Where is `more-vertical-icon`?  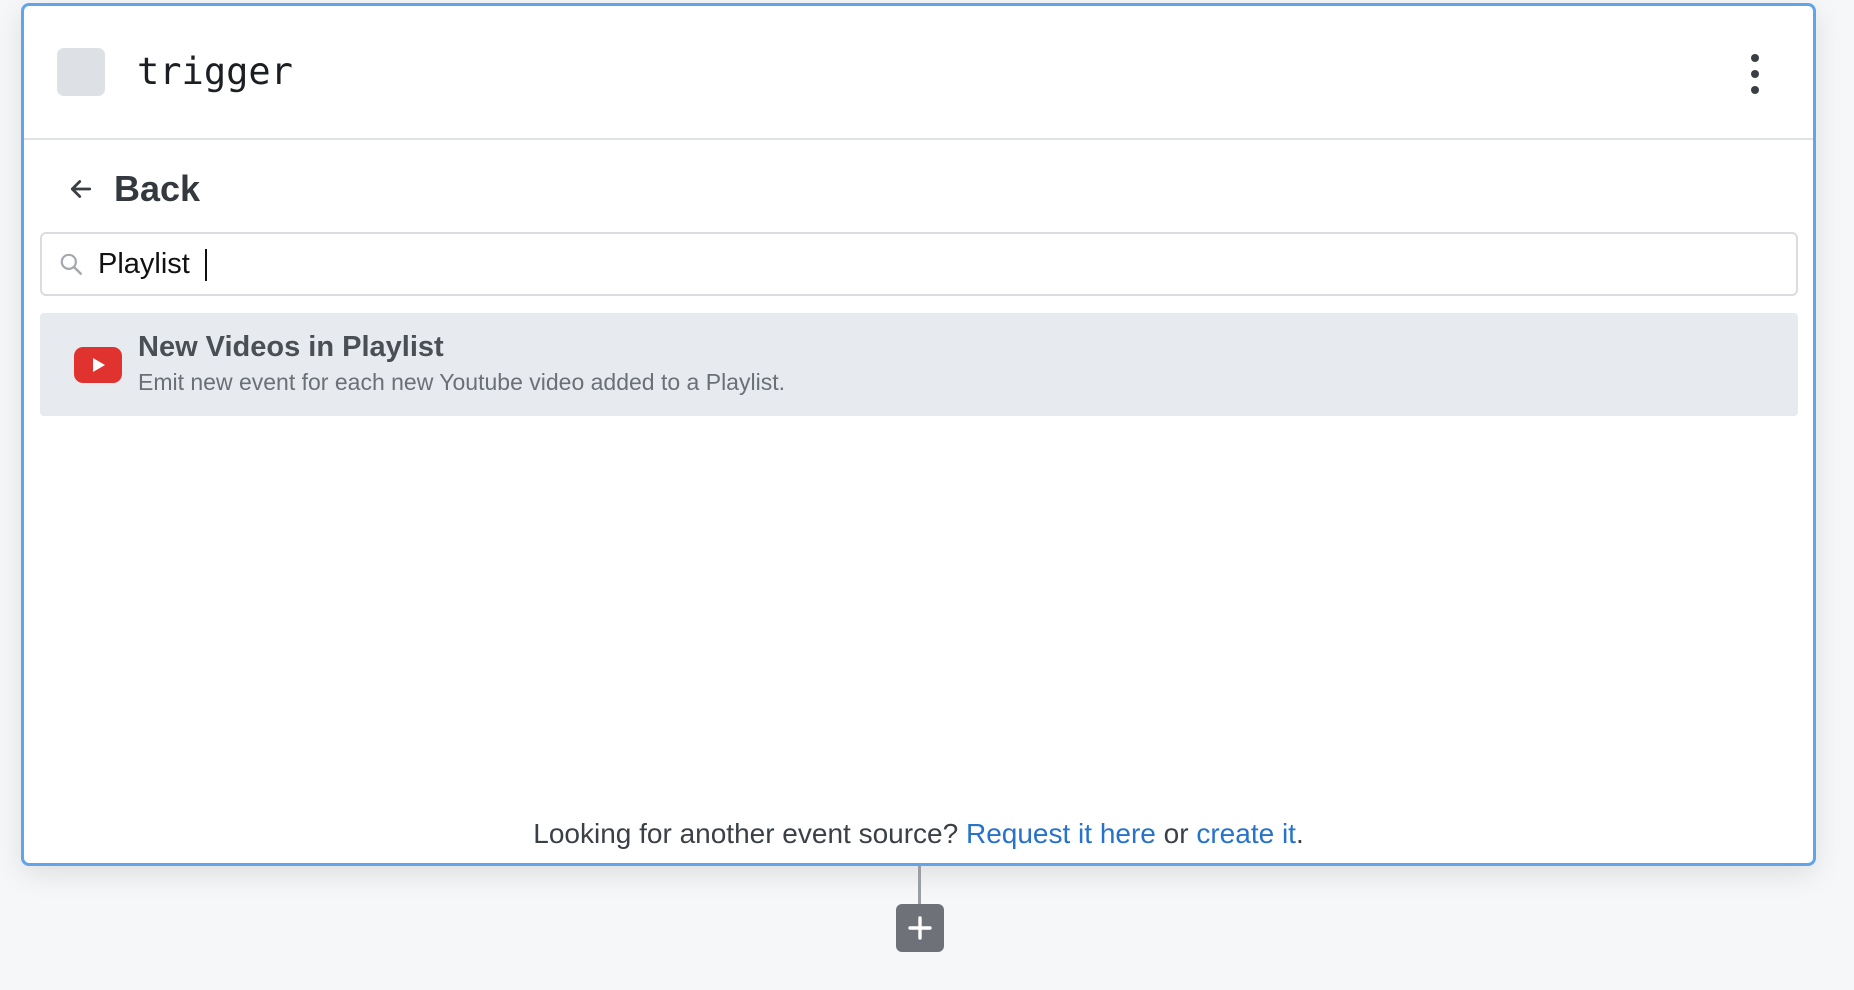
more-vertical-icon is located at coordinates (1755, 74).